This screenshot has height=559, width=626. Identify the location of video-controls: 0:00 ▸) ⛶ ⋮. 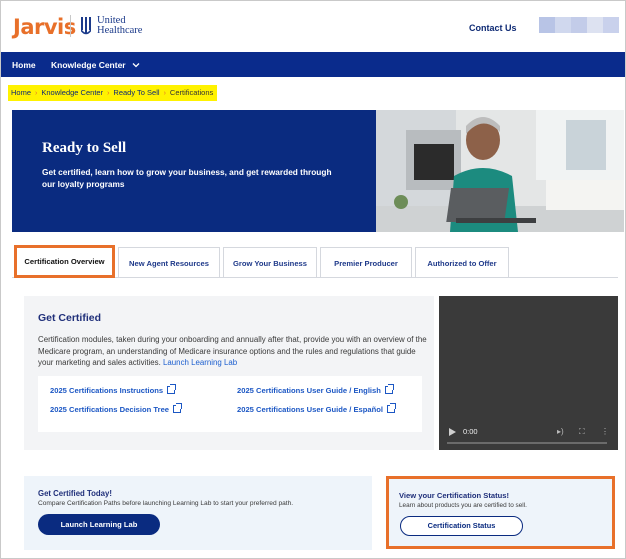
(528, 435).